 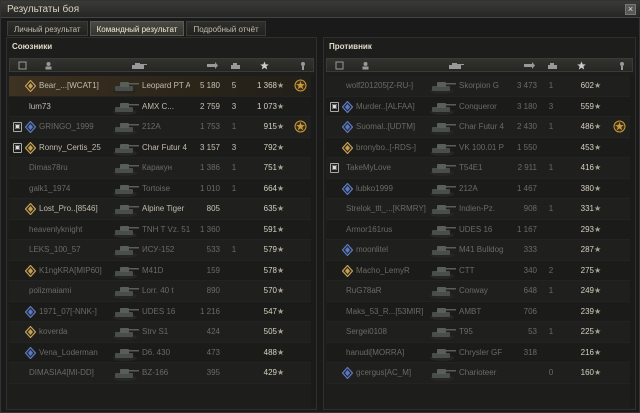 What do you see at coordinates (213, 331) in the screenshot?
I see `damage-value: 424` at bounding box center [213, 331].